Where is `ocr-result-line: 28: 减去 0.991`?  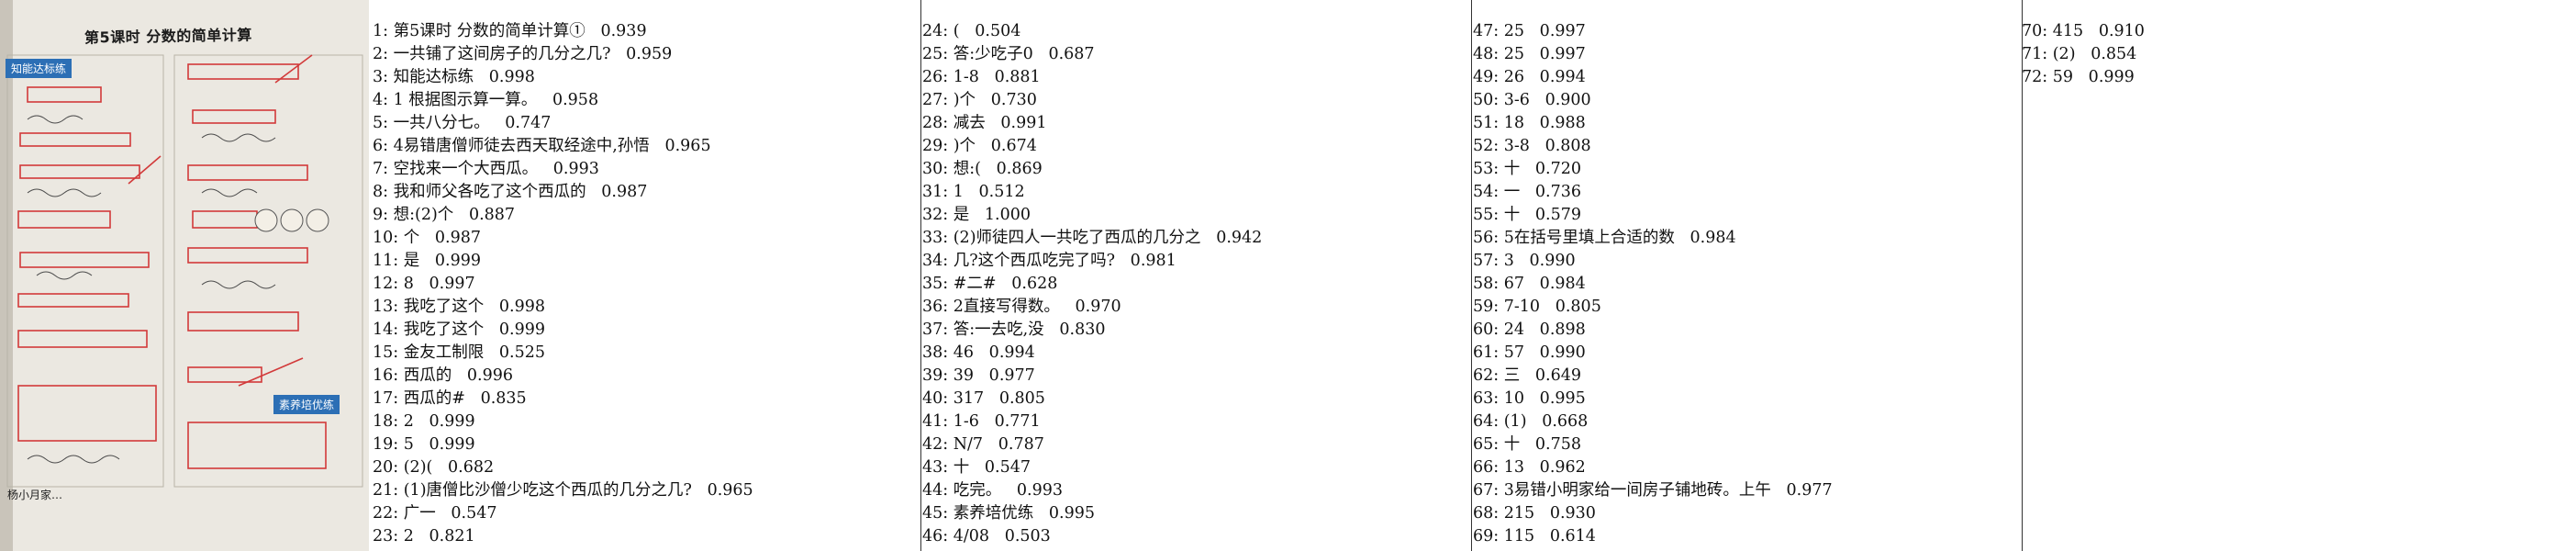
ocr-result-line: 28: 减去 0.991 is located at coordinates (984, 123).